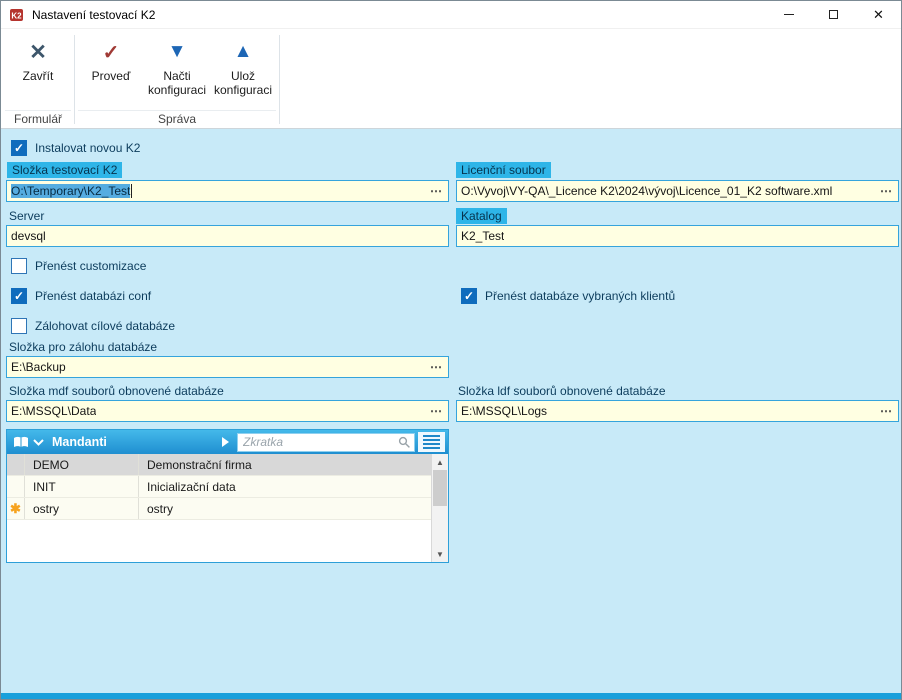  Describe the element at coordinates (82, 486) in the screenshot. I see `row-code: INIT` at that location.